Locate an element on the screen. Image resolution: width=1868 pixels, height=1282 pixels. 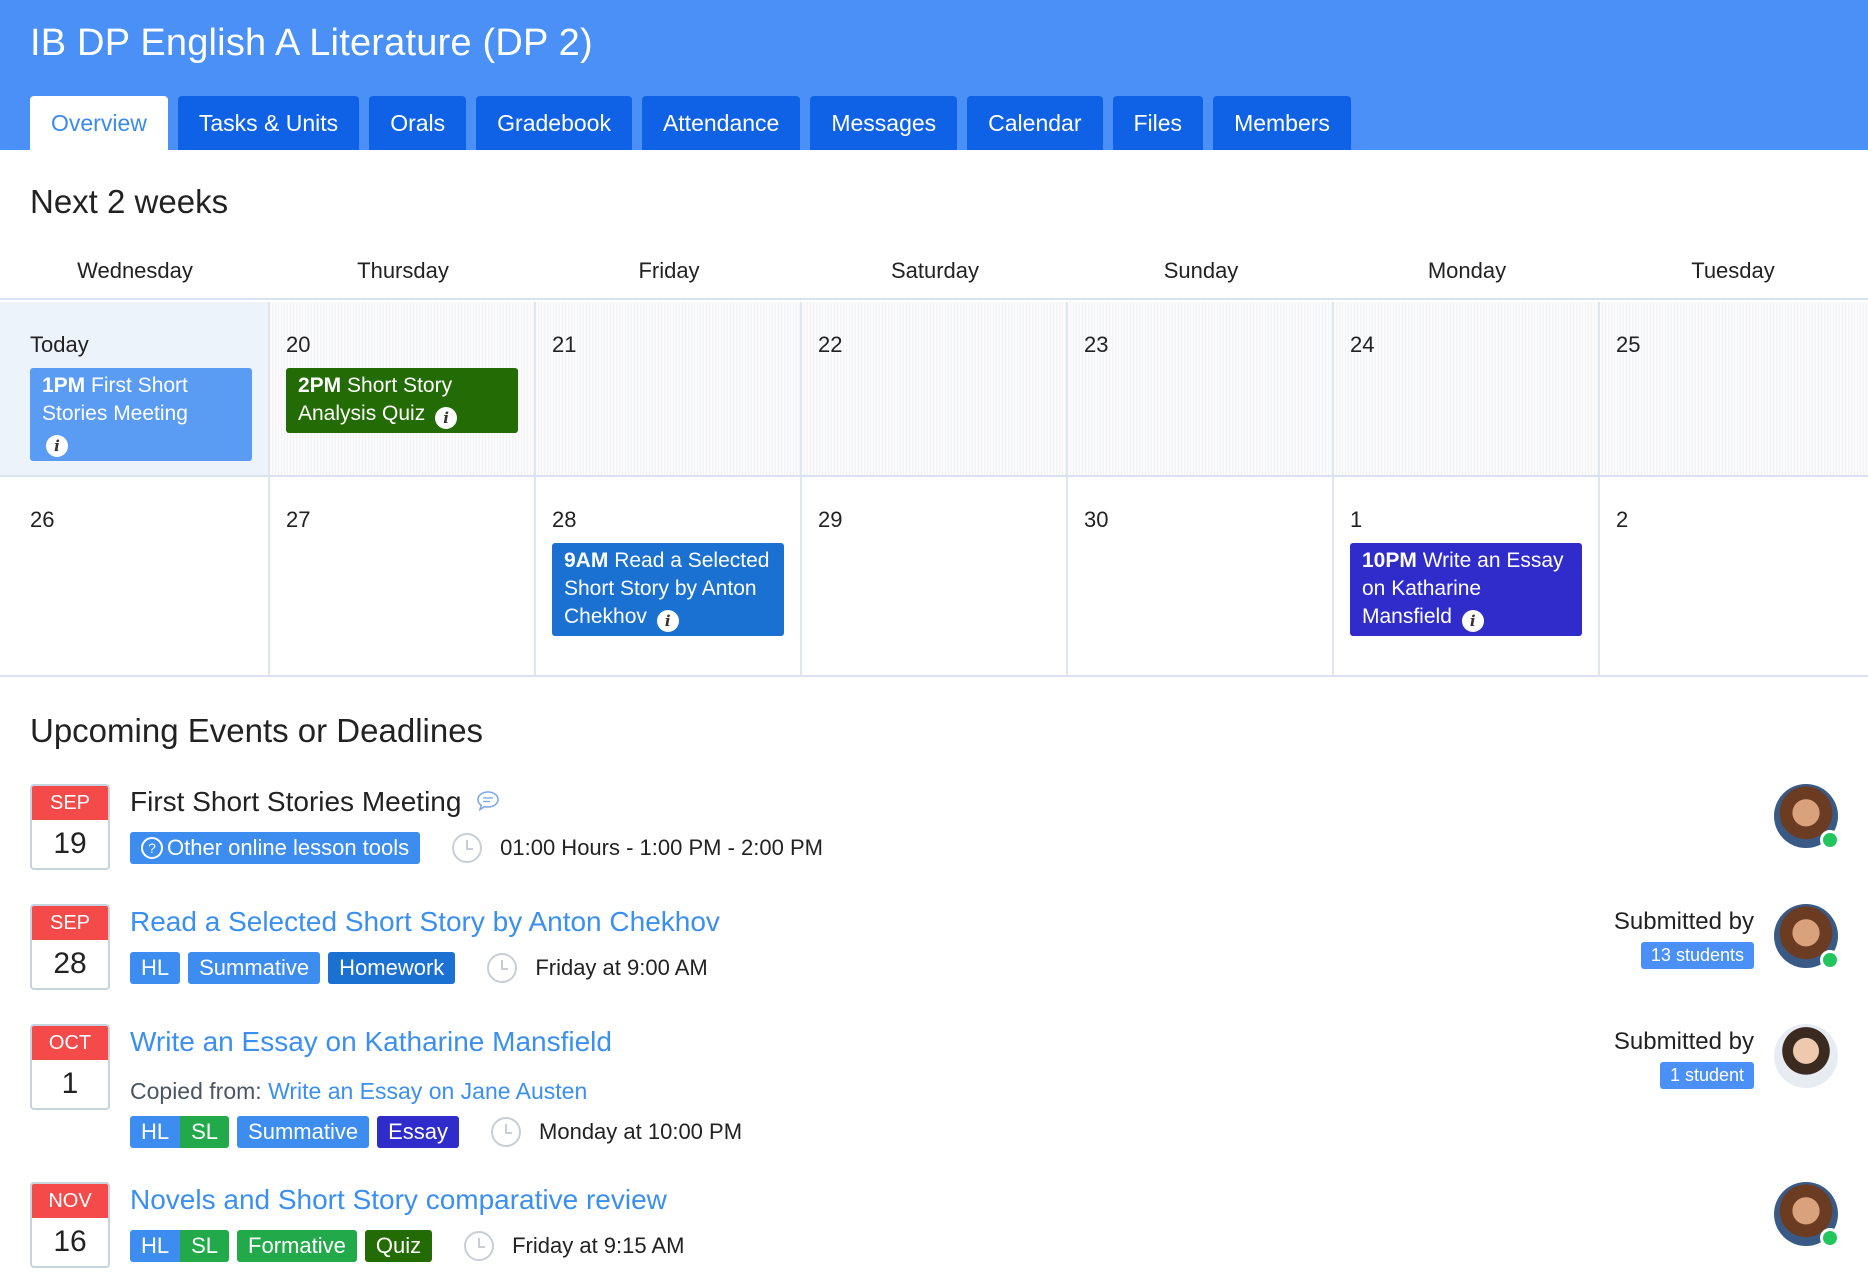
calendar-day-today: Today 1PM First Short Stories Meeting i is located at coordinates (135, 388).